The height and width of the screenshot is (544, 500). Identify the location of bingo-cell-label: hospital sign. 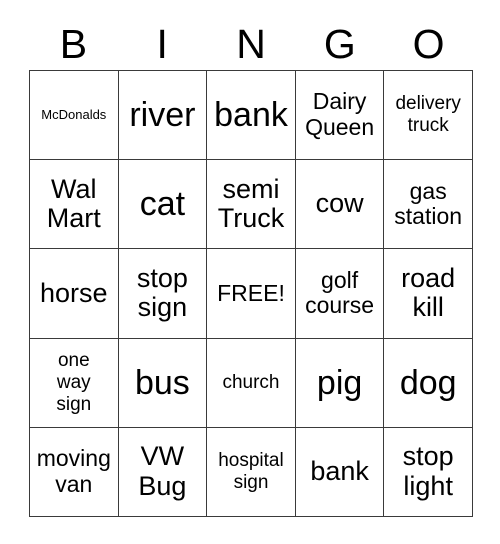
(251, 471).